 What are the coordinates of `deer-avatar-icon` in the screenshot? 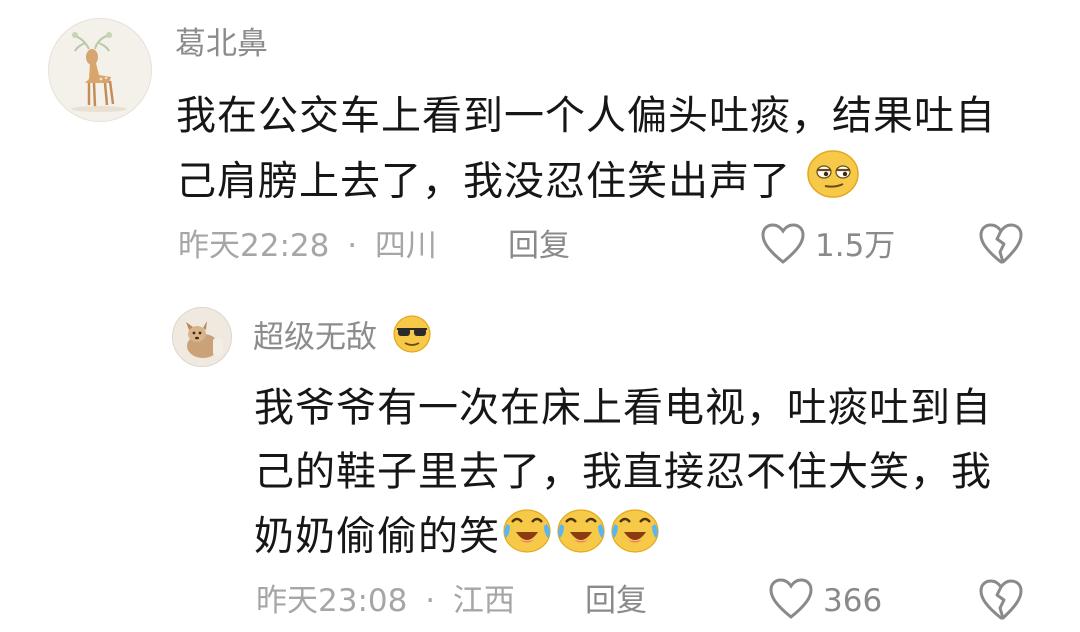 It's located at (99, 72).